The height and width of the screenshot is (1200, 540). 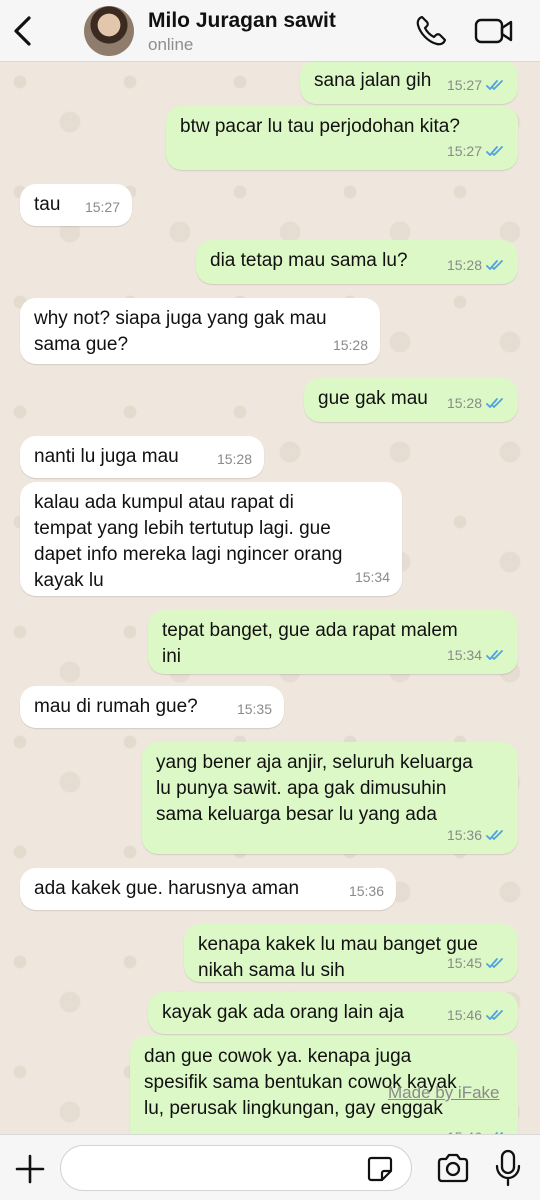 I want to click on message-meta: 15:35, so click(x=254, y=709).